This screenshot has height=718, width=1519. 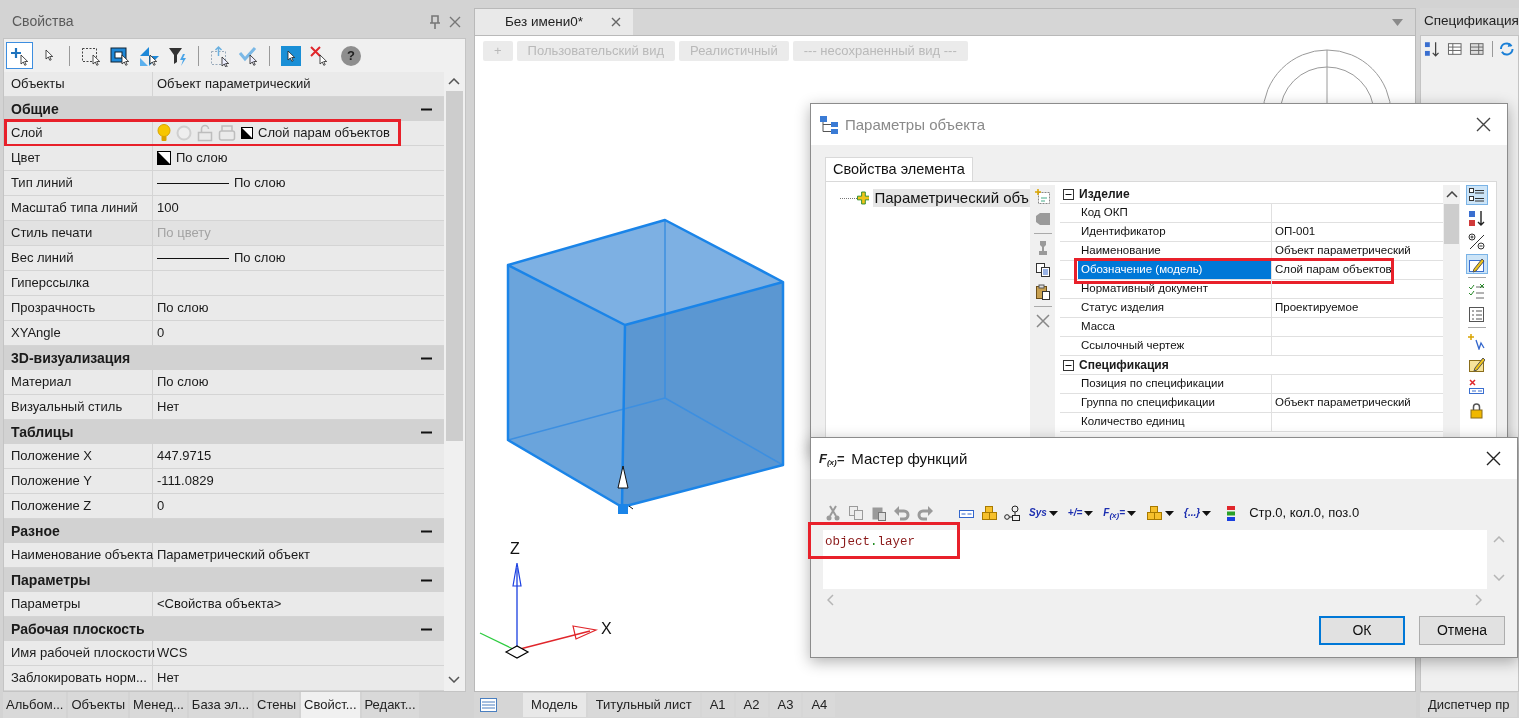 What do you see at coordinates (224, 531) in the screenshot?
I see `section-header: Разное` at bounding box center [224, 531].